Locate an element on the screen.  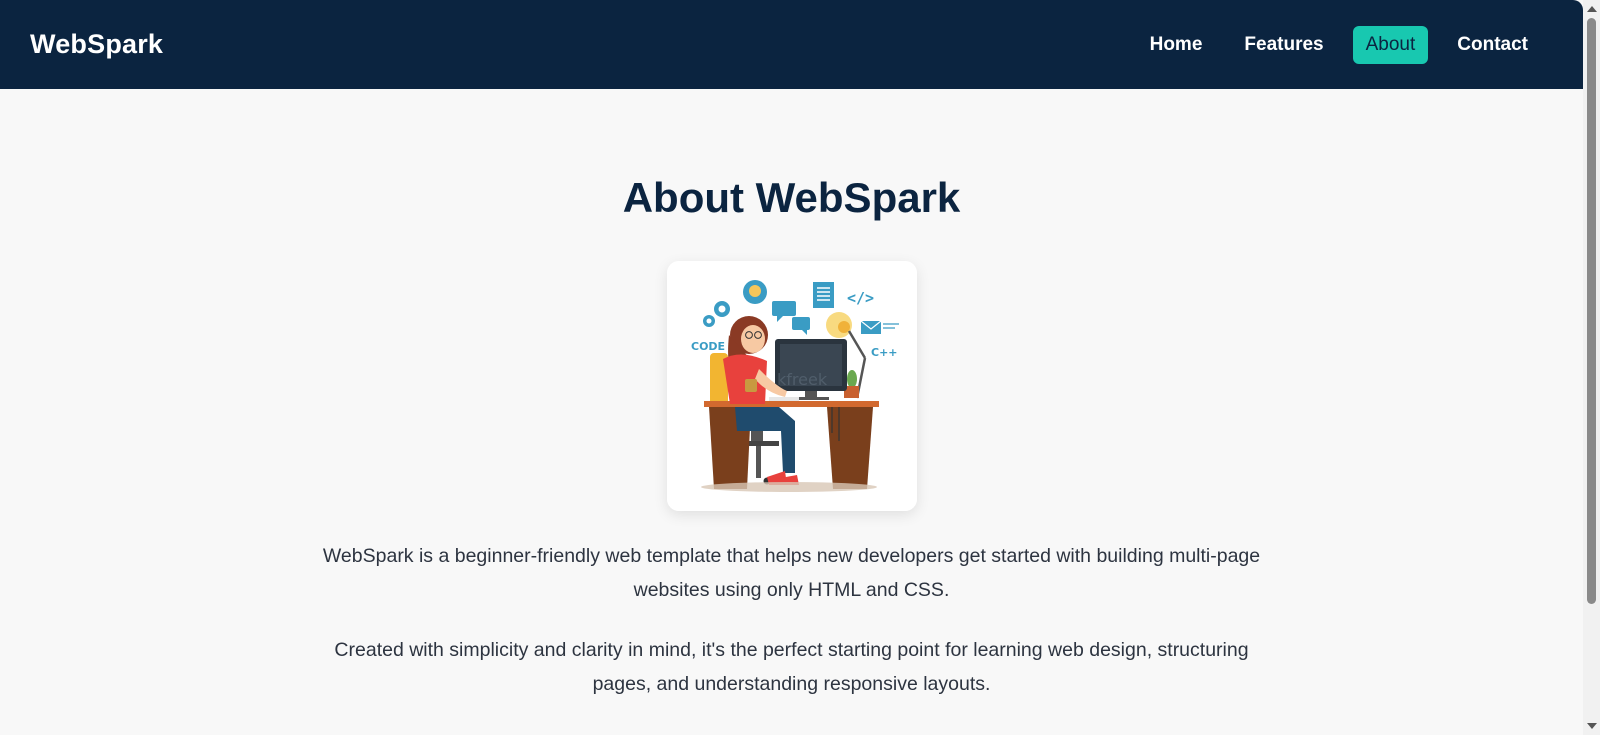
nav-link-home: Home is located at coordinates (1176, 45).